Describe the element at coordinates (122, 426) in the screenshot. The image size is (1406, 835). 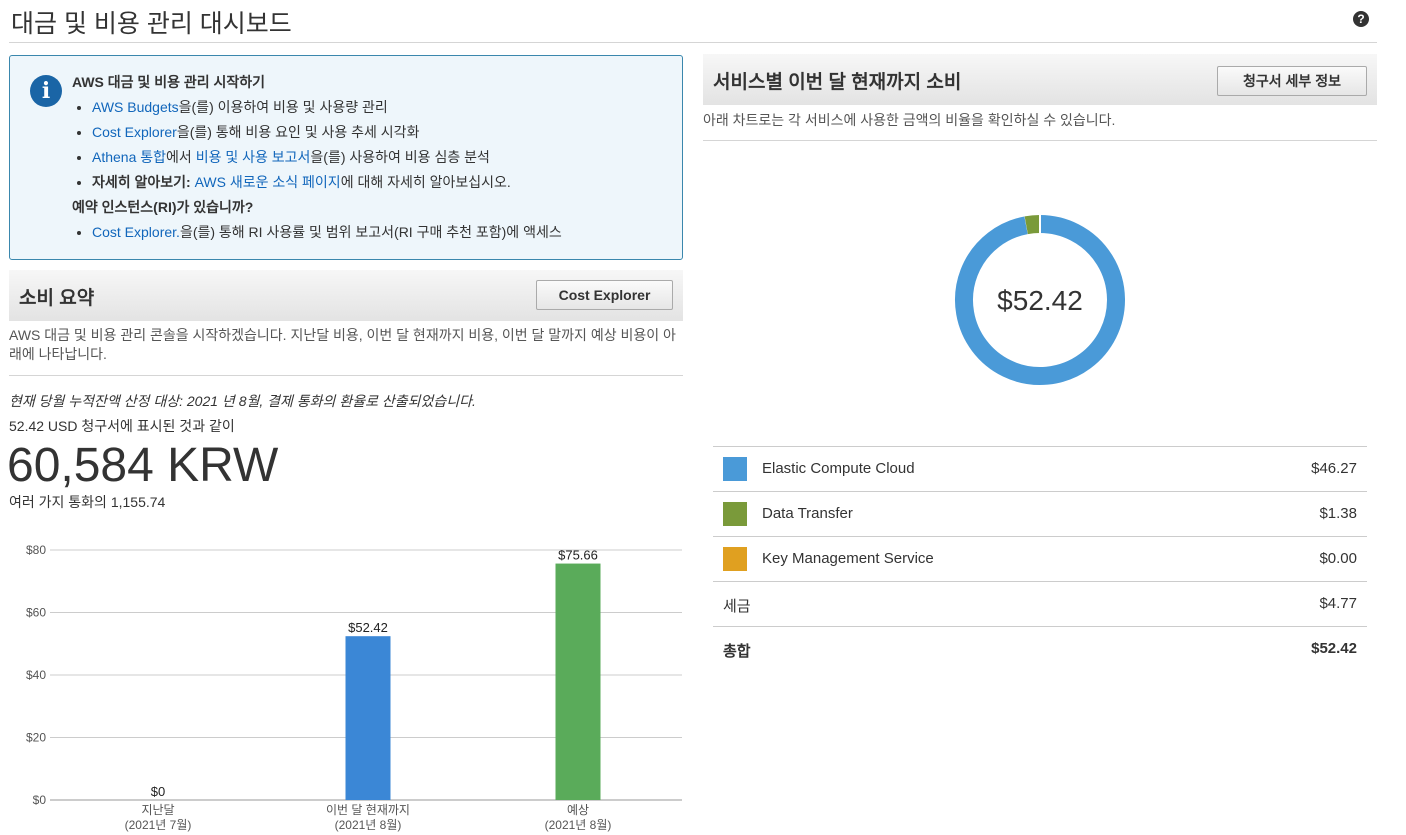
I see `usd-amount-line: 52.42 USD 청구서에 표시된 것과 같이` at that location.